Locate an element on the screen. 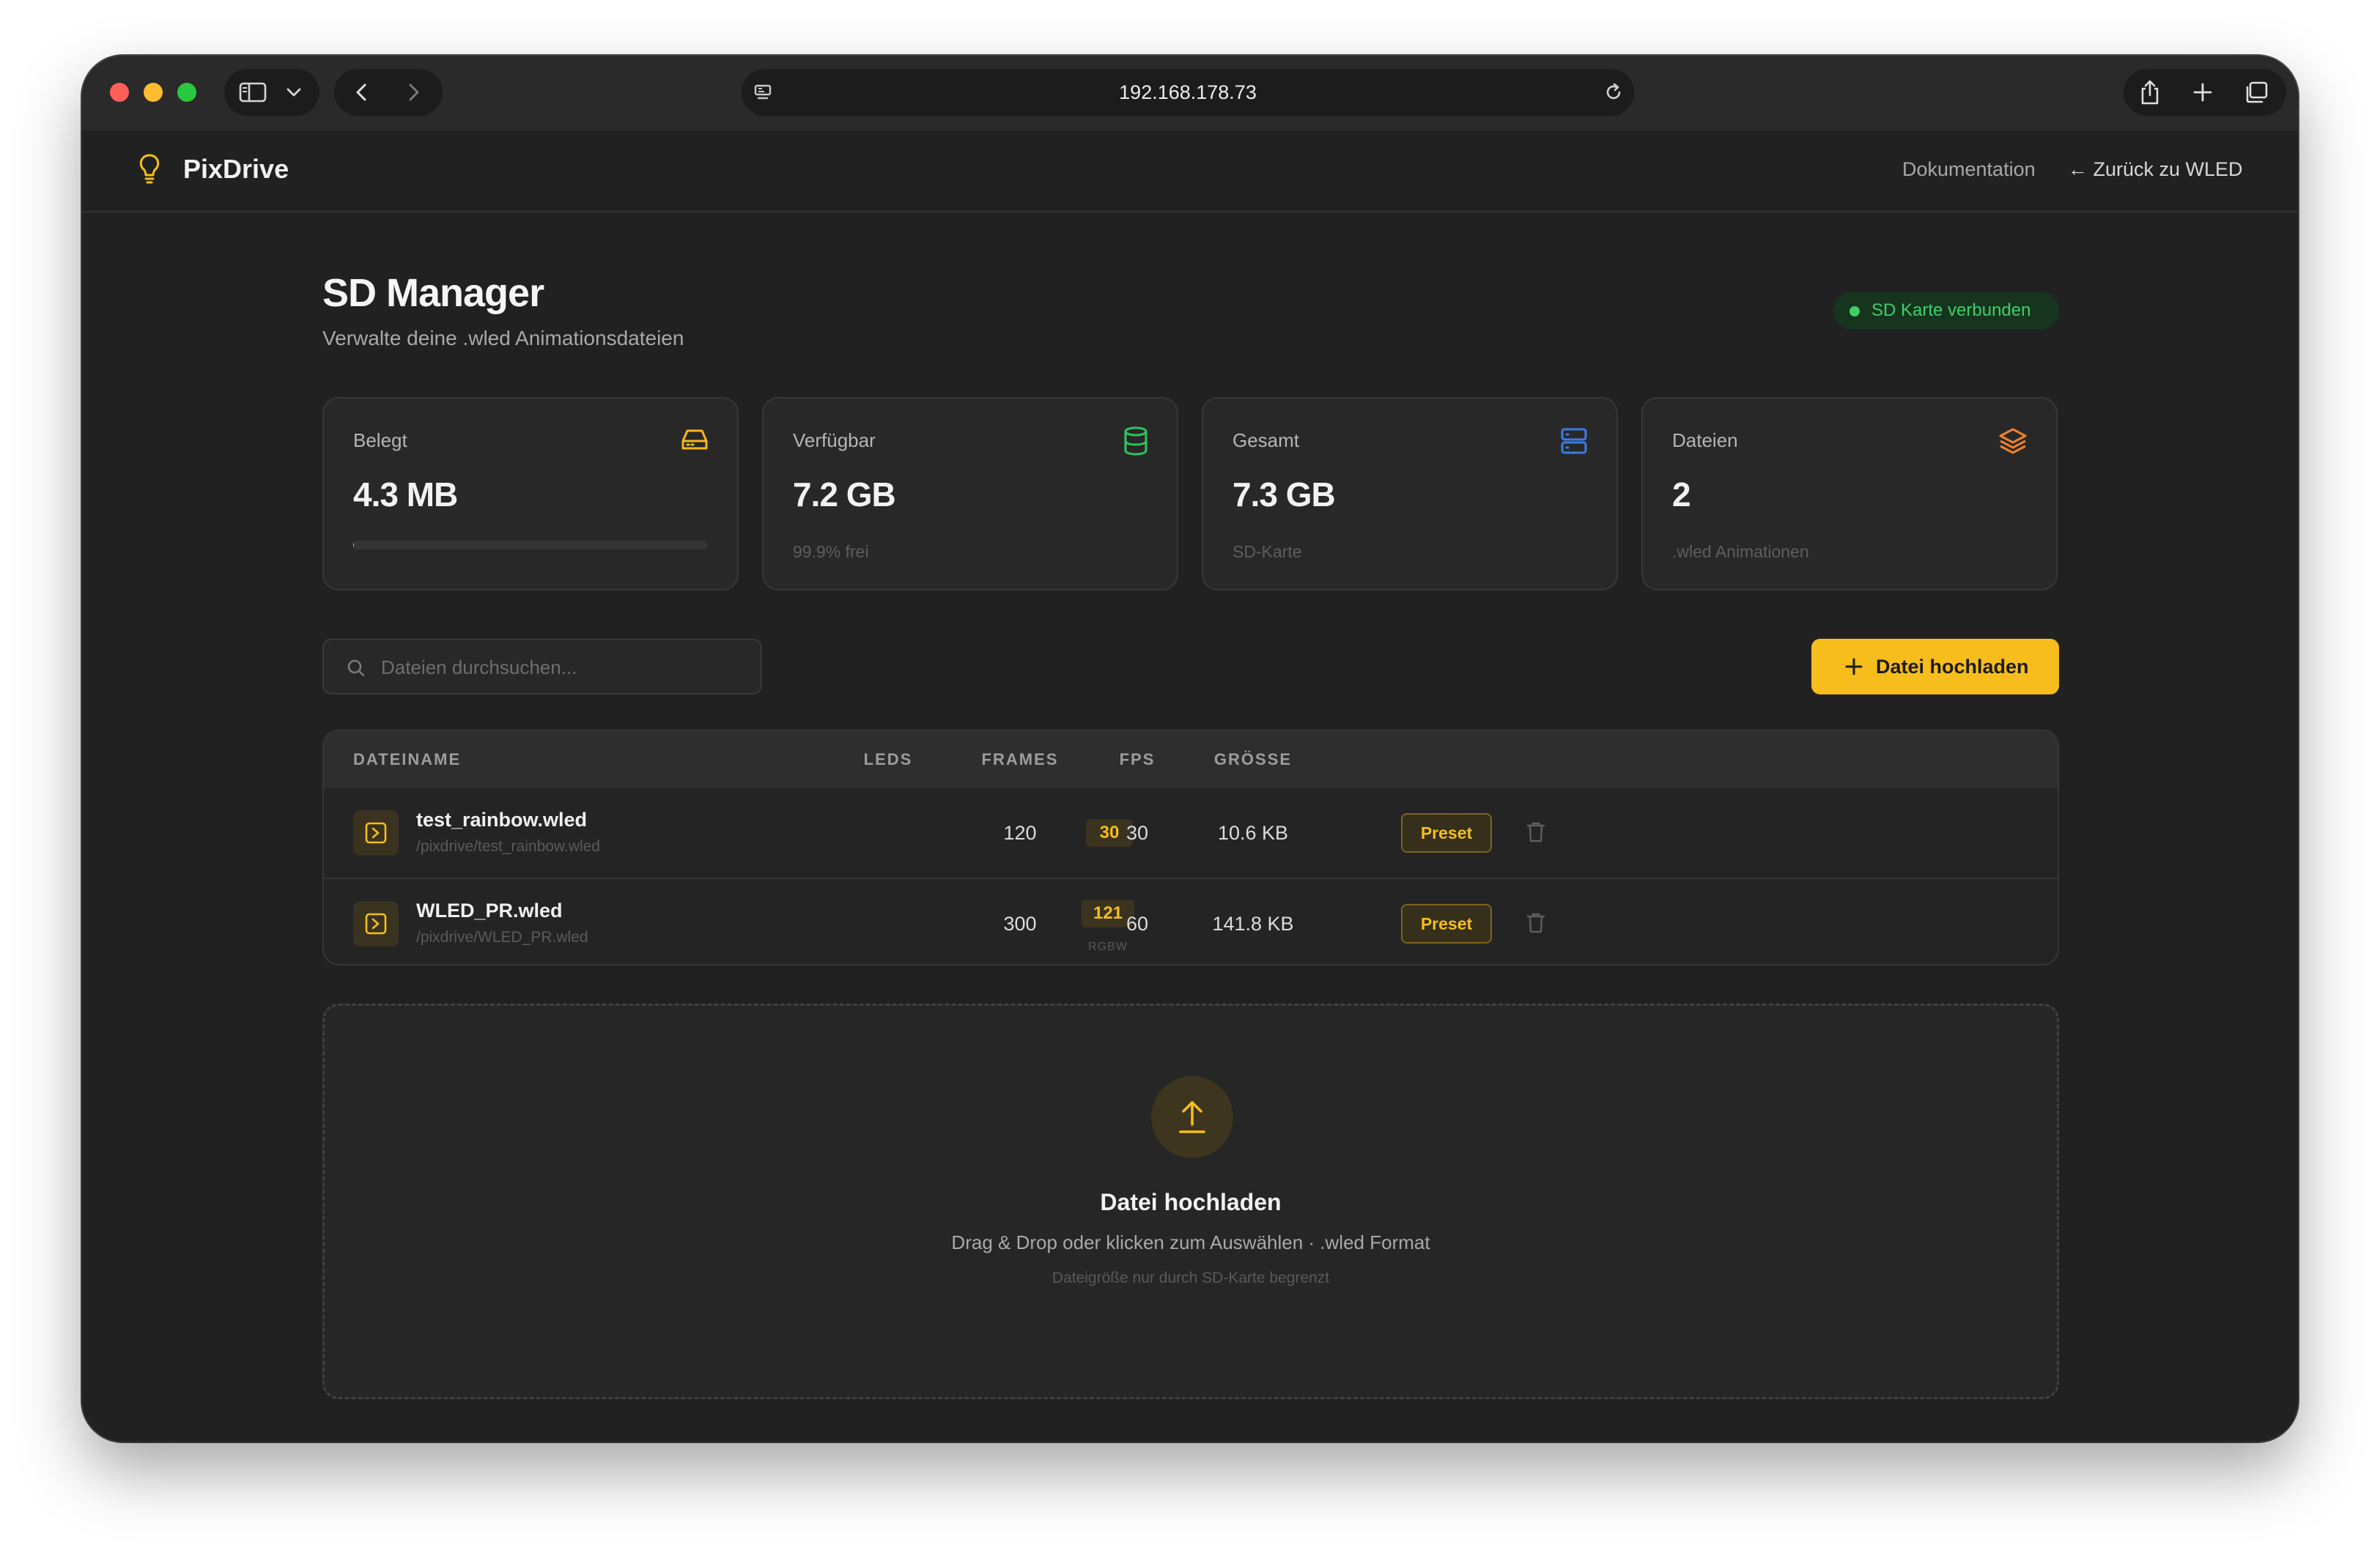 Image resolution: width=2380 pixels, height=1553 pixels. stat-label: Dateien is located at coordinates (1705, 440).